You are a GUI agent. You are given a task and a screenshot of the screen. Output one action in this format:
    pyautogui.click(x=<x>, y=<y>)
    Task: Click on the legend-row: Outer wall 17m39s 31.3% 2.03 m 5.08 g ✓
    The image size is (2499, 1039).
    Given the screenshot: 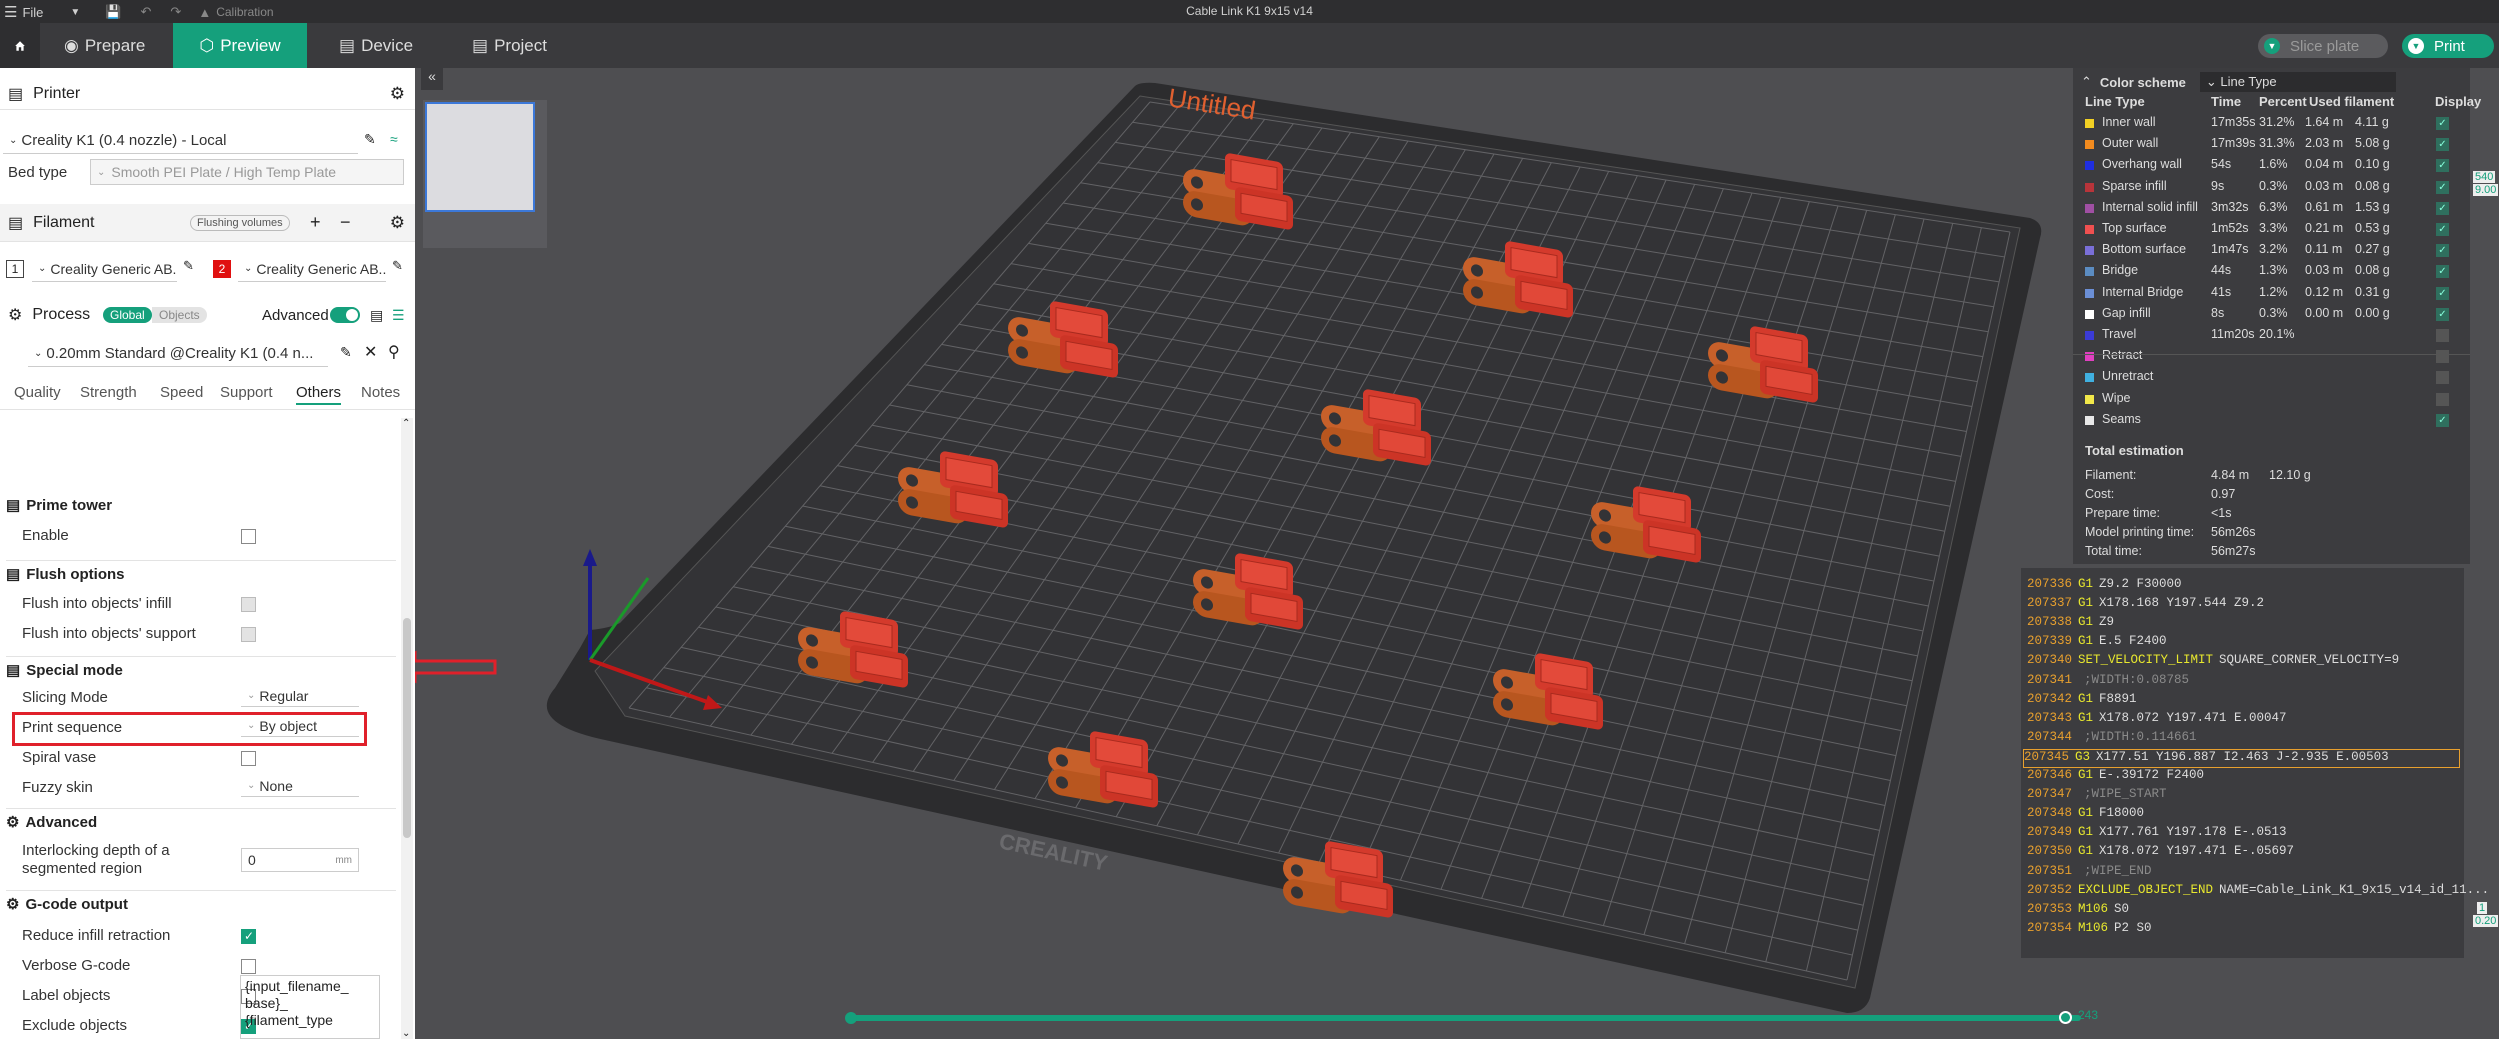 What is the action you would take?
    pyautogui.click(x=2271, y=146)
    